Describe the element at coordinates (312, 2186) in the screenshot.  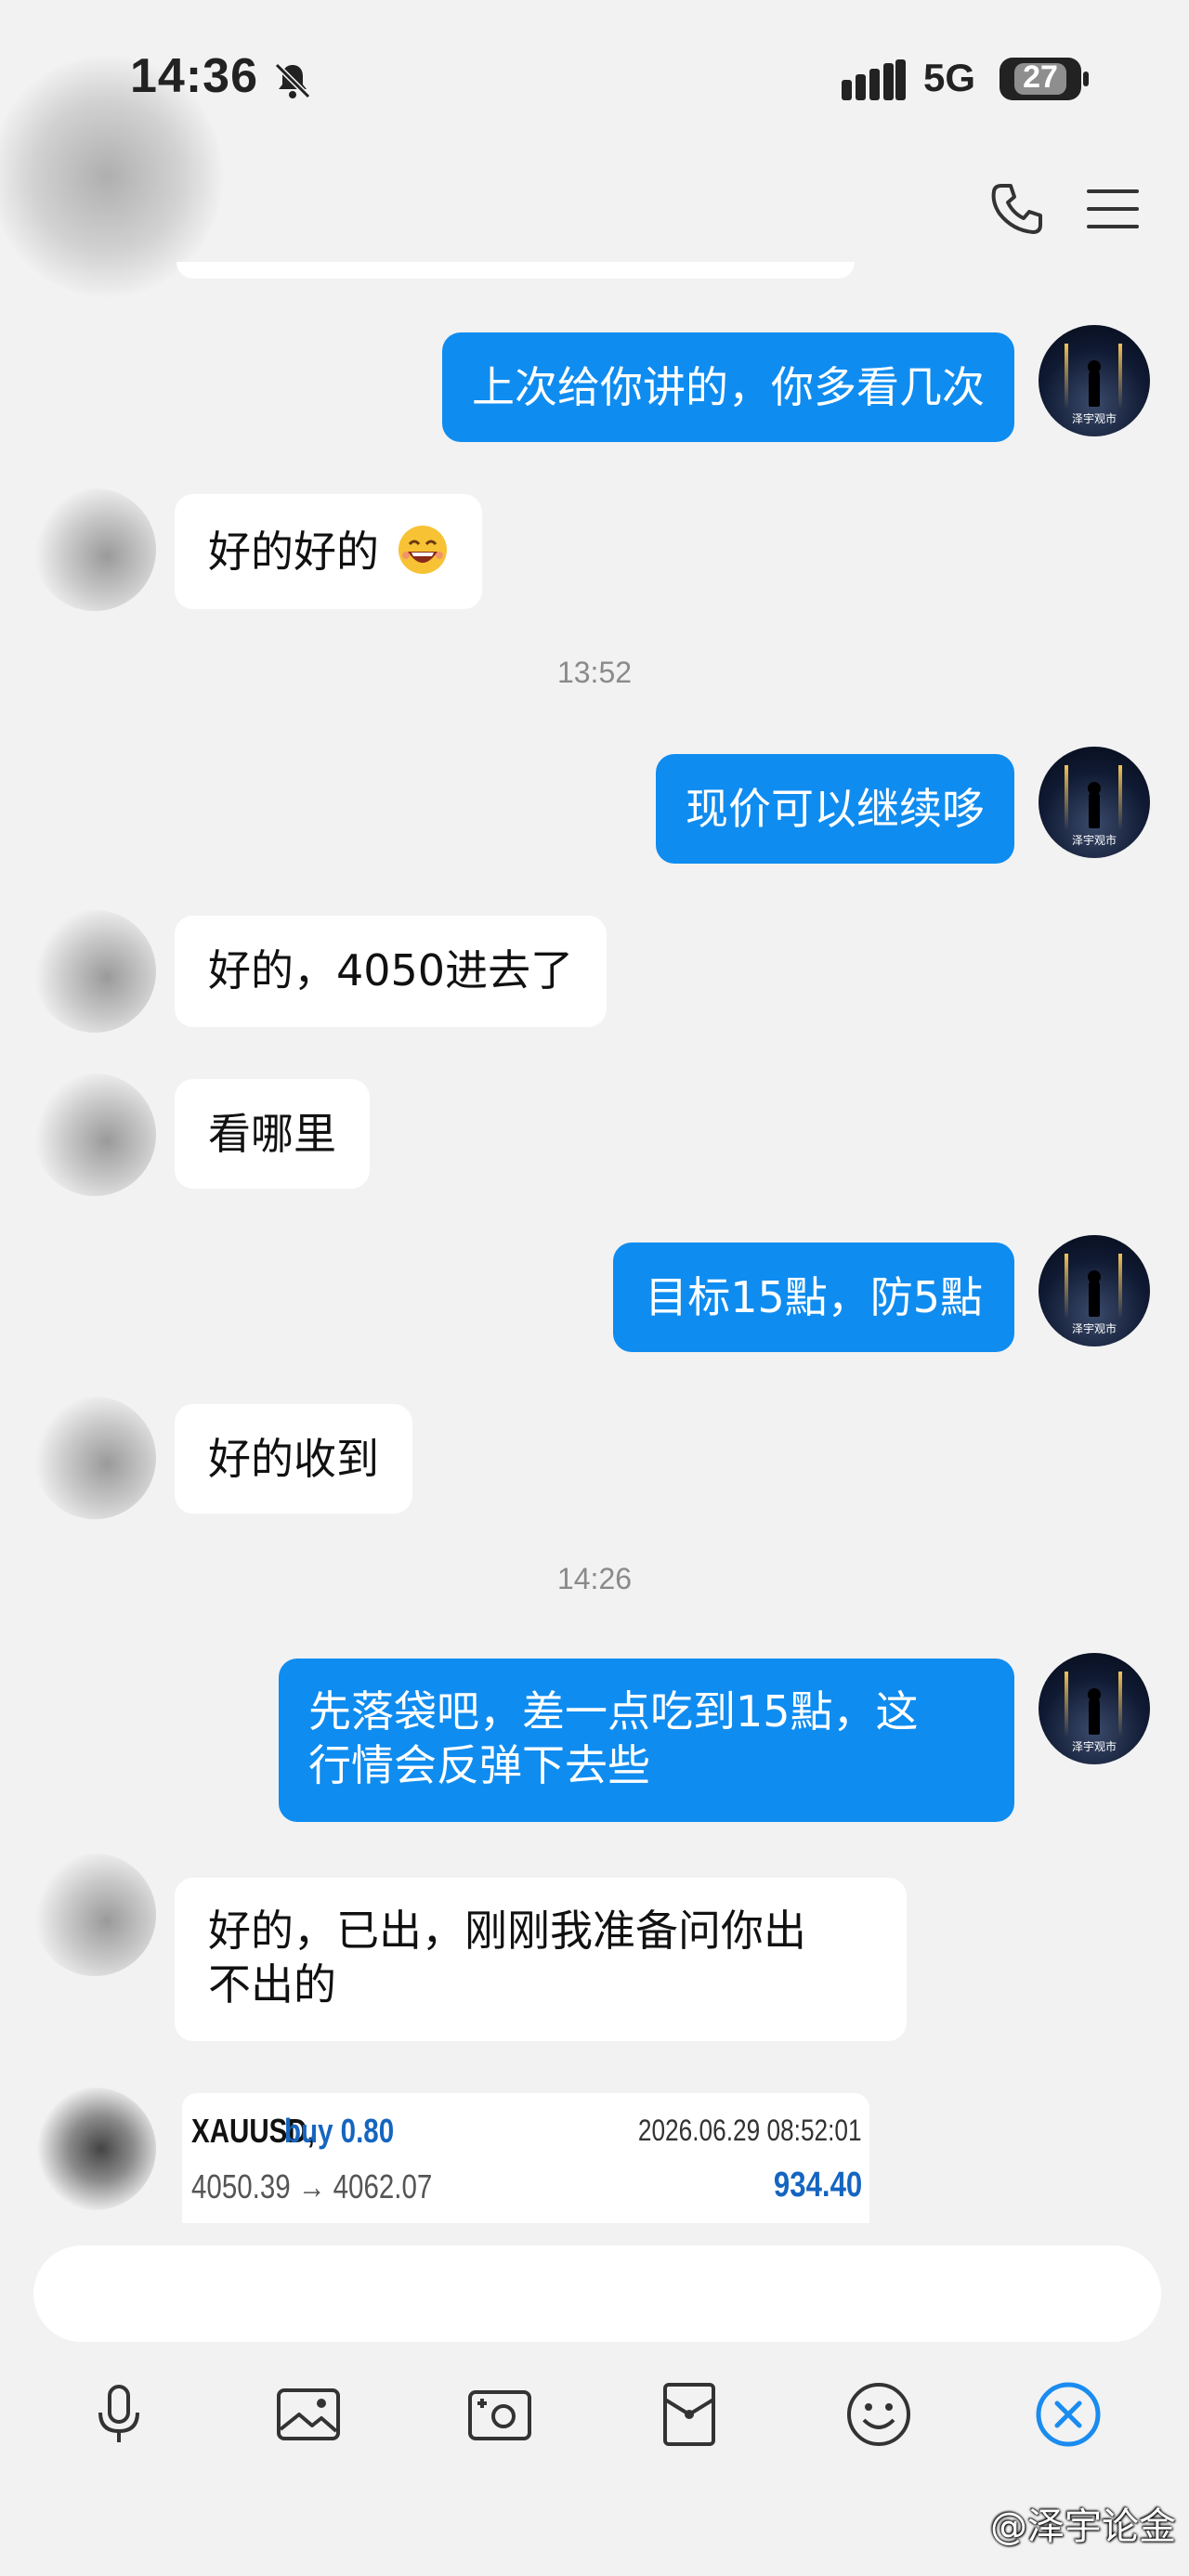
I see `trade-prices: 4050.39 → 4062.07` at that location.